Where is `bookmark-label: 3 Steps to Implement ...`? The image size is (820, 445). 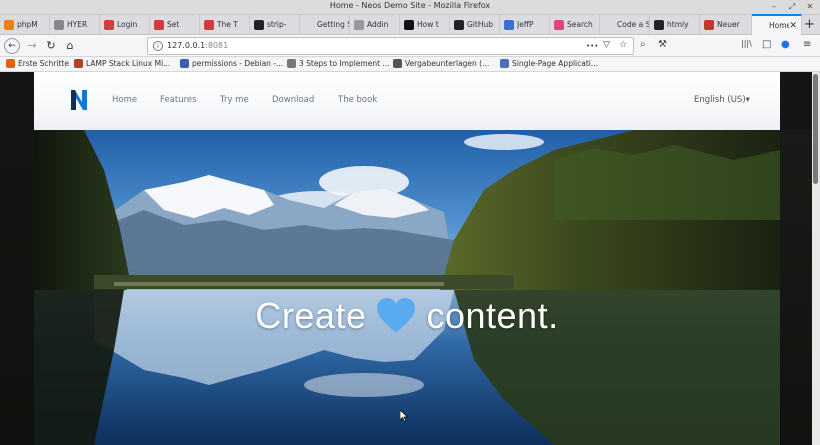
bookmark-label: 3 Steps to Implement ... is located at coordinates (344, 63).